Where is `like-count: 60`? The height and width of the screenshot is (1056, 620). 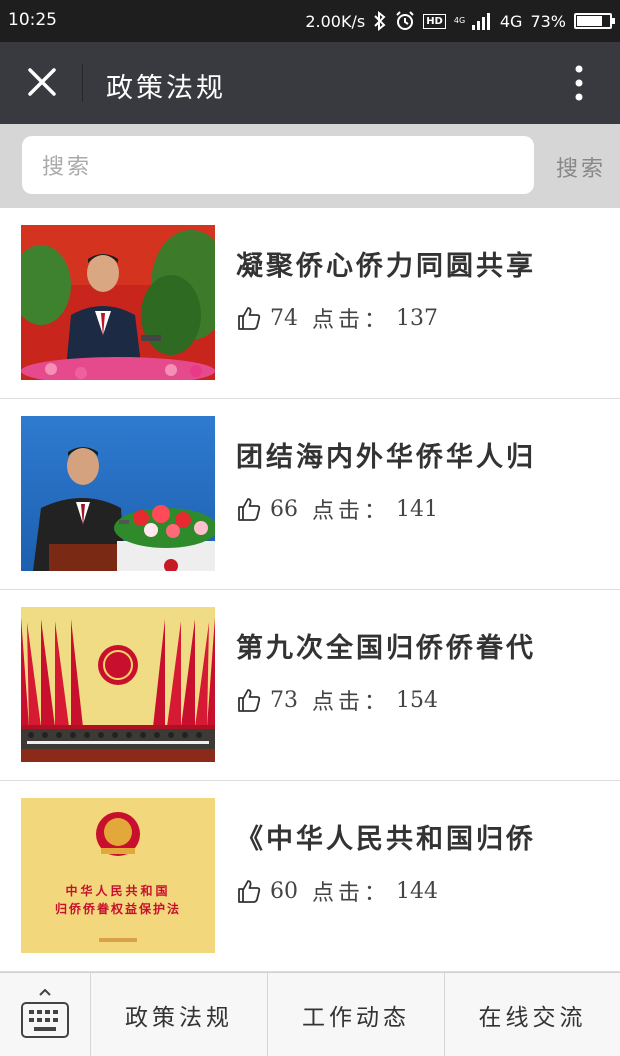
like-count: 60 is located at coordinates (284, 891).